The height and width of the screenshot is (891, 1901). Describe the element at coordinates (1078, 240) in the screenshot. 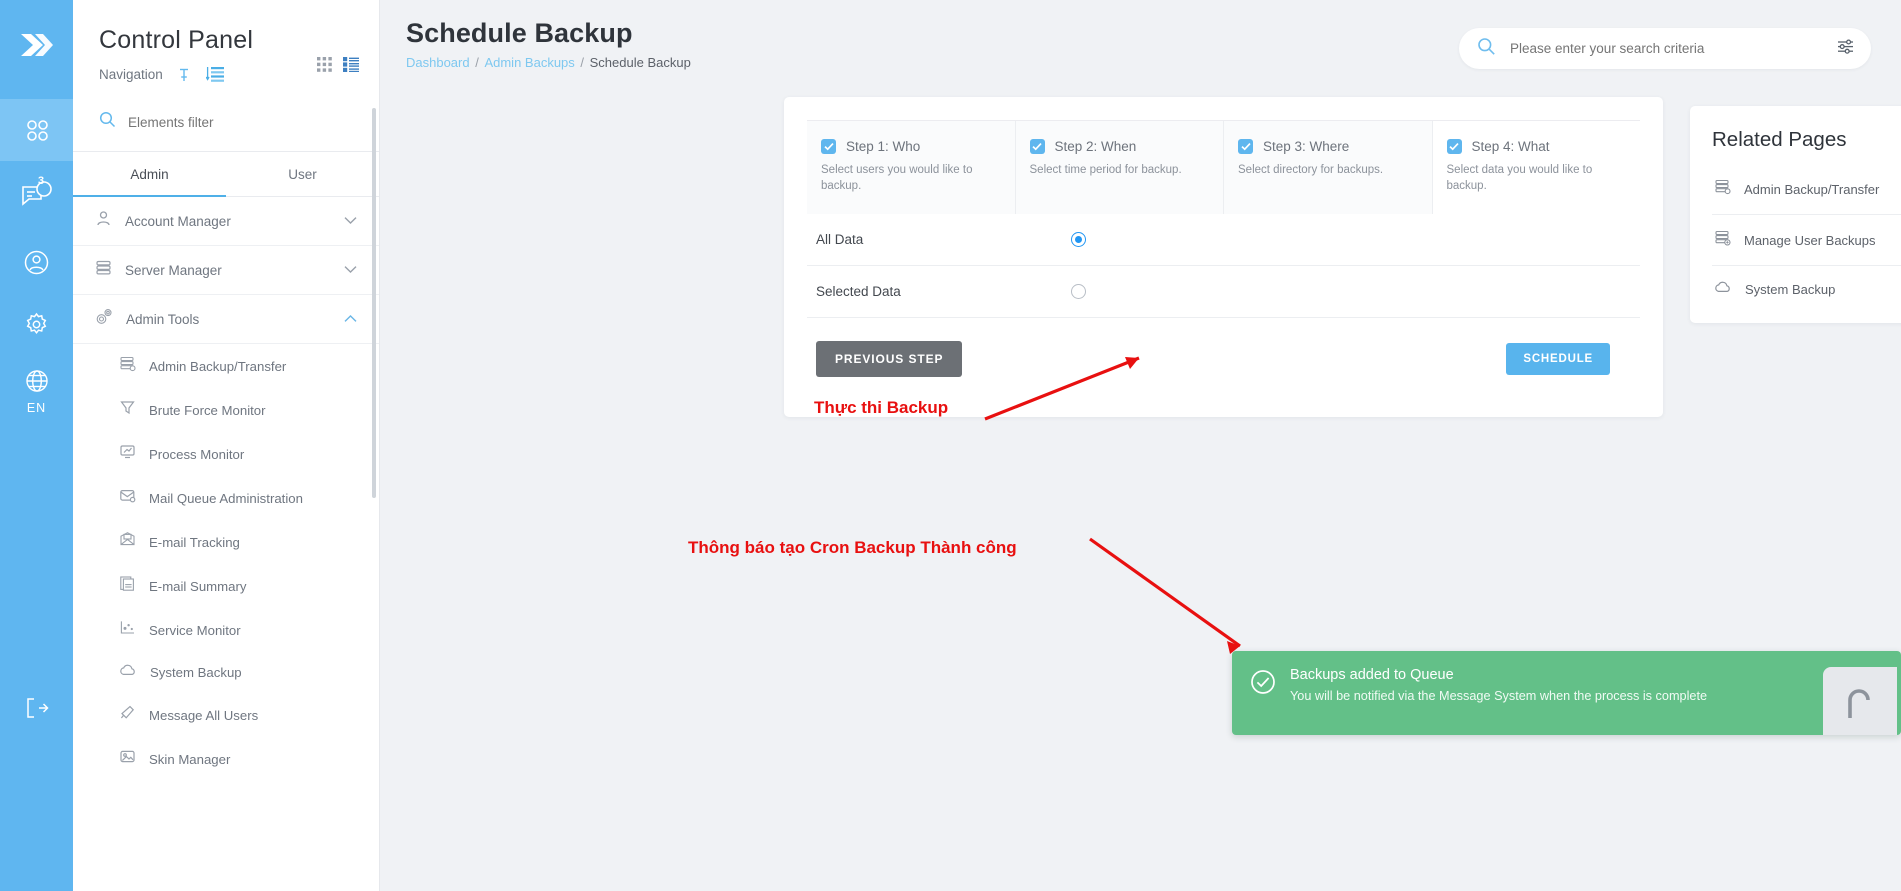

I see `radio-all-data` at that location.